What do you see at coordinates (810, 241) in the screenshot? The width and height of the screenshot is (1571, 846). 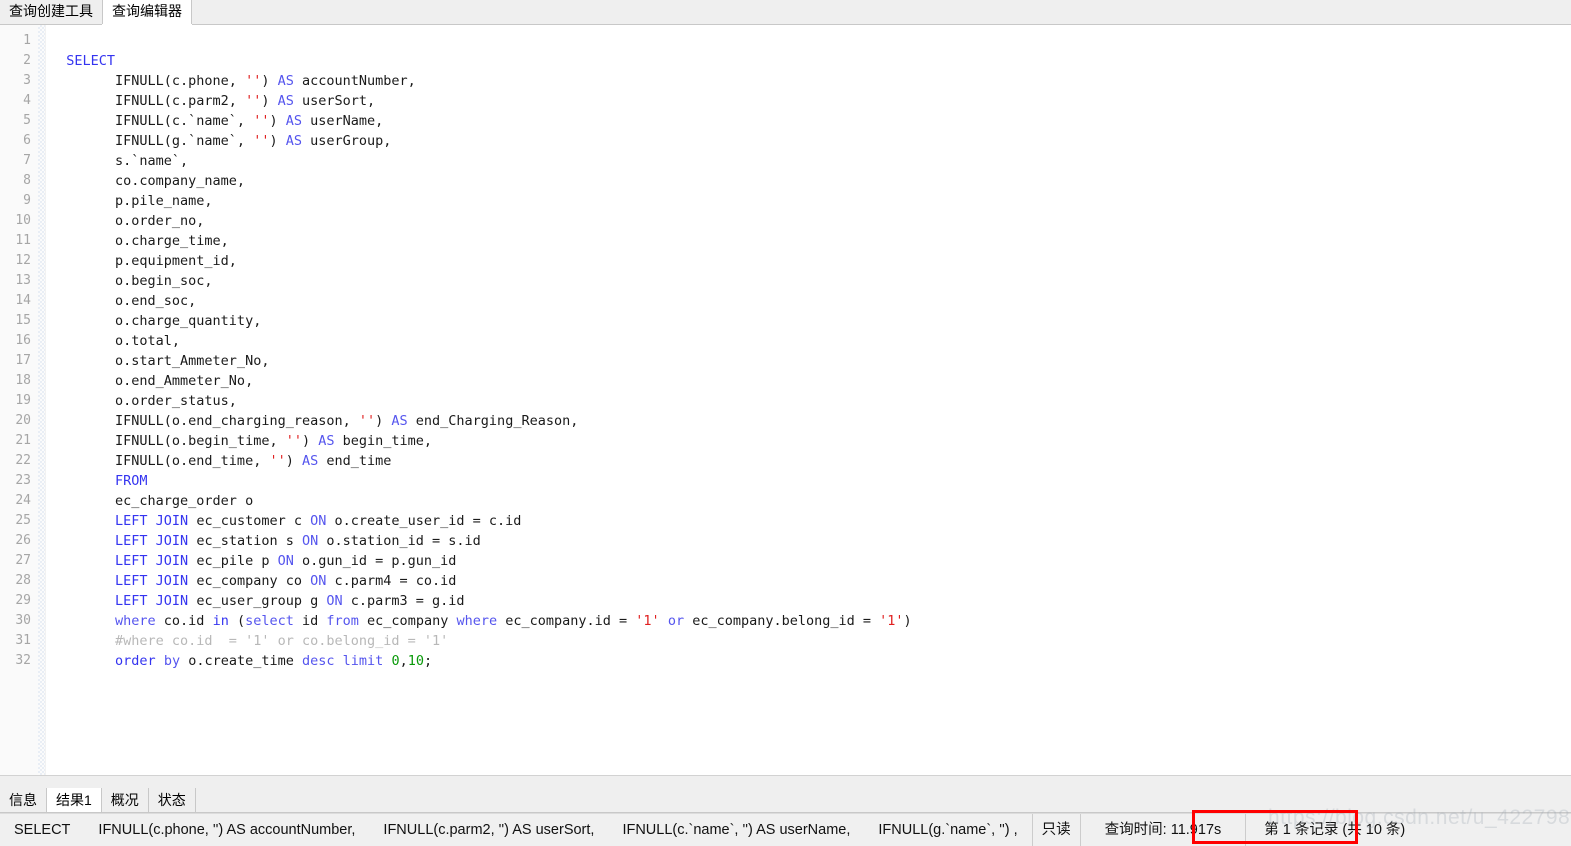 I see `code-line: o.charge_time,` at bounding box center [810, 241].